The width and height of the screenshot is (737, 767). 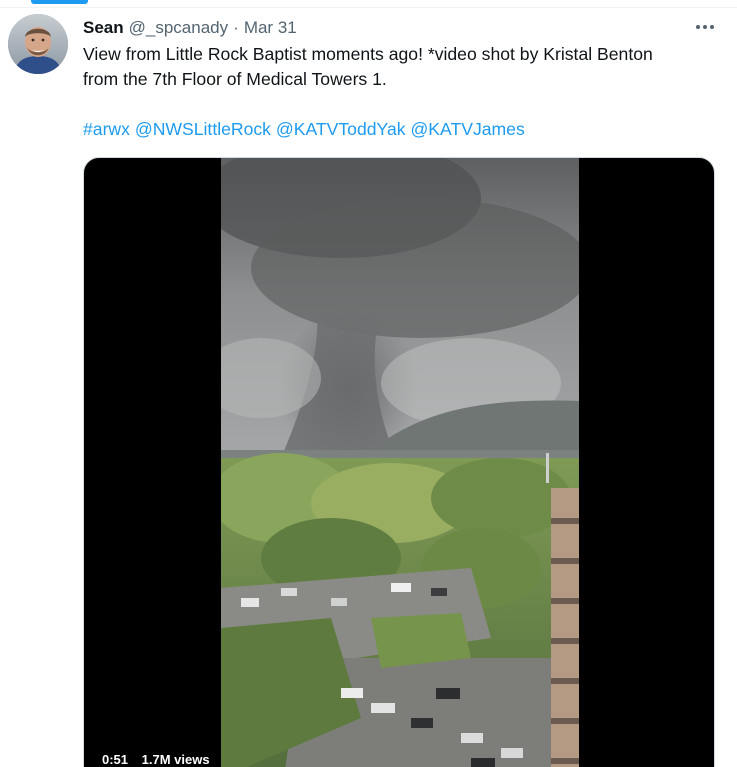 What do you see at coordinates (467, 129) in the screenshot?
I see `mention-link: @KATVJames` at bounding box center [467, 129].